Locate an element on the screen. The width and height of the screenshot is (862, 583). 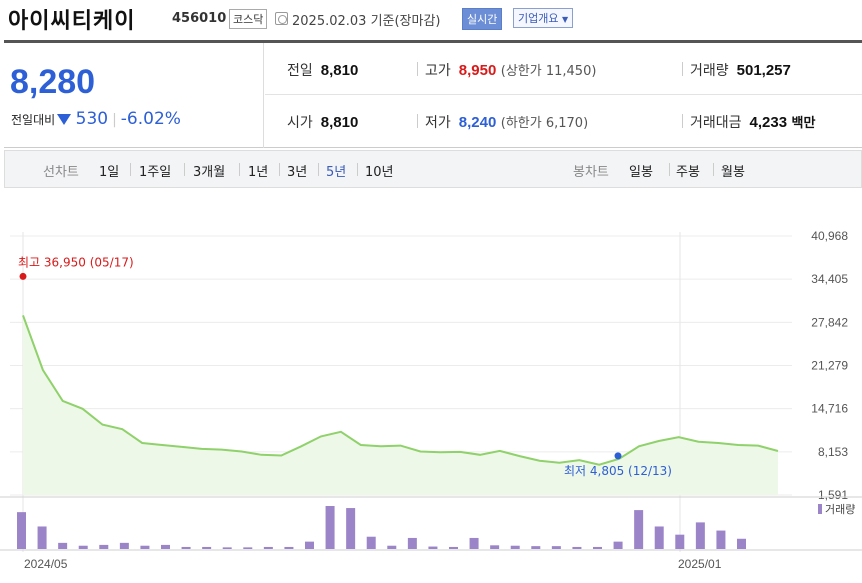
tab-1w: 1주일 is located at coordinates (155, 170).